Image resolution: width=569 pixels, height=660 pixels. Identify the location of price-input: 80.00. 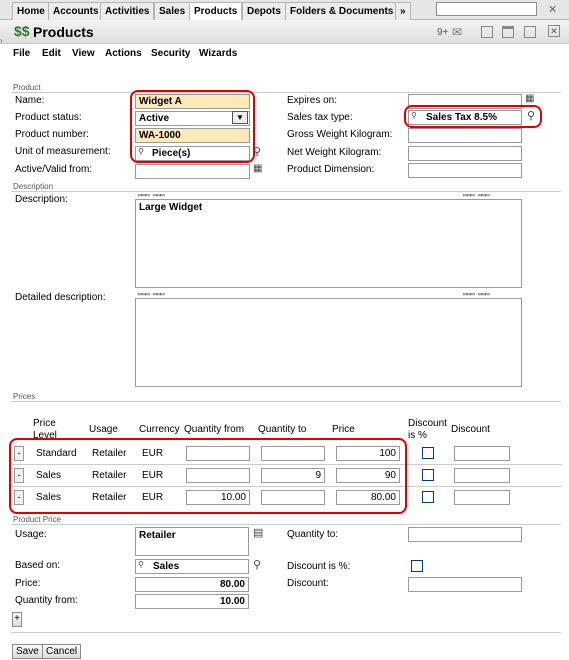
(192, 584).